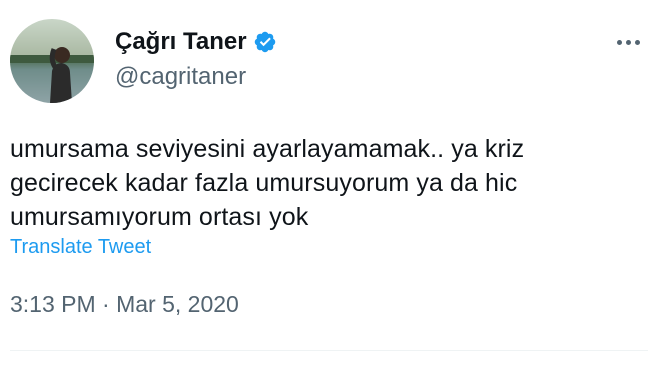 Image resolution: width=672 pixels, height=378 pixels. Describe the element at coordinates (80, 247) in the screenshot. I see `translate-tweet-link: Translate Tweet` at that location.